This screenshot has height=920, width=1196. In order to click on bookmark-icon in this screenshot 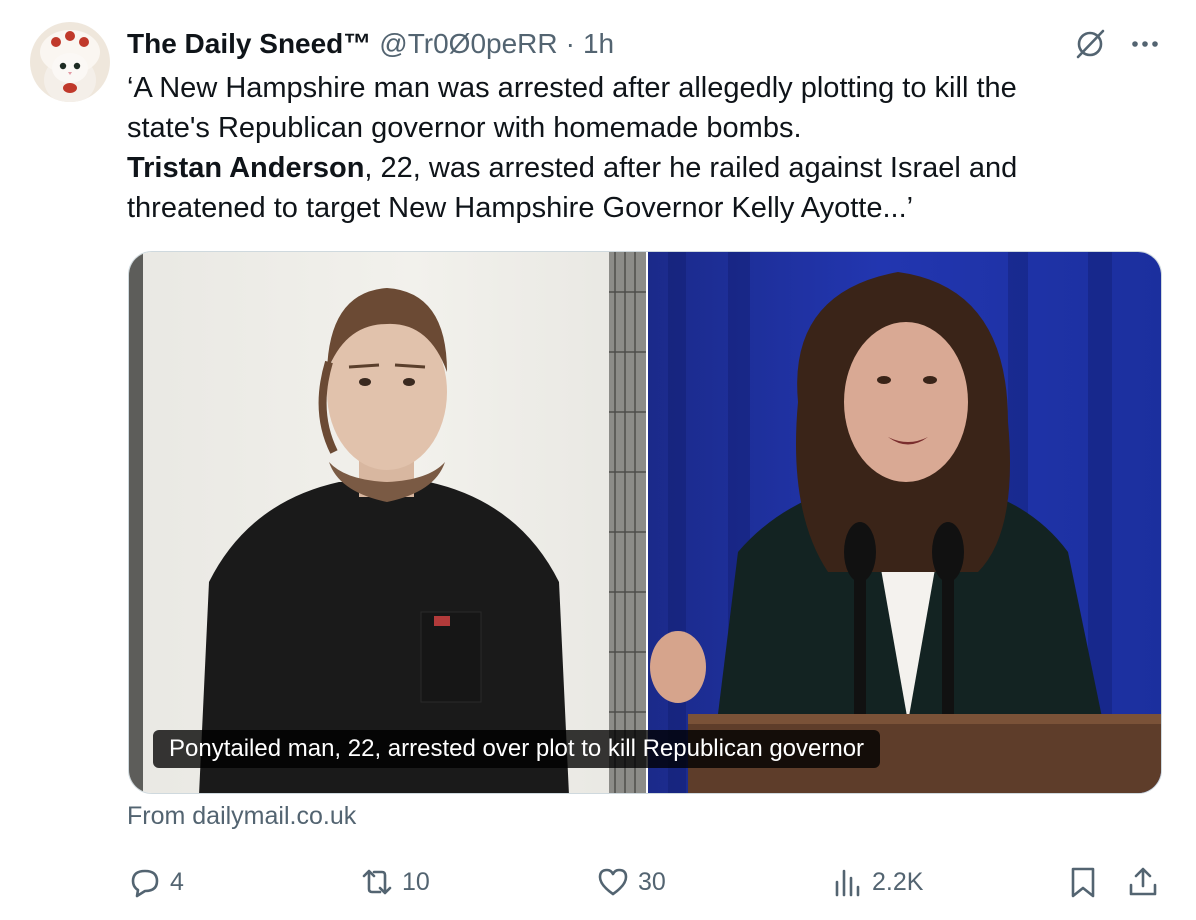, I will do `click(1083, 882)`.